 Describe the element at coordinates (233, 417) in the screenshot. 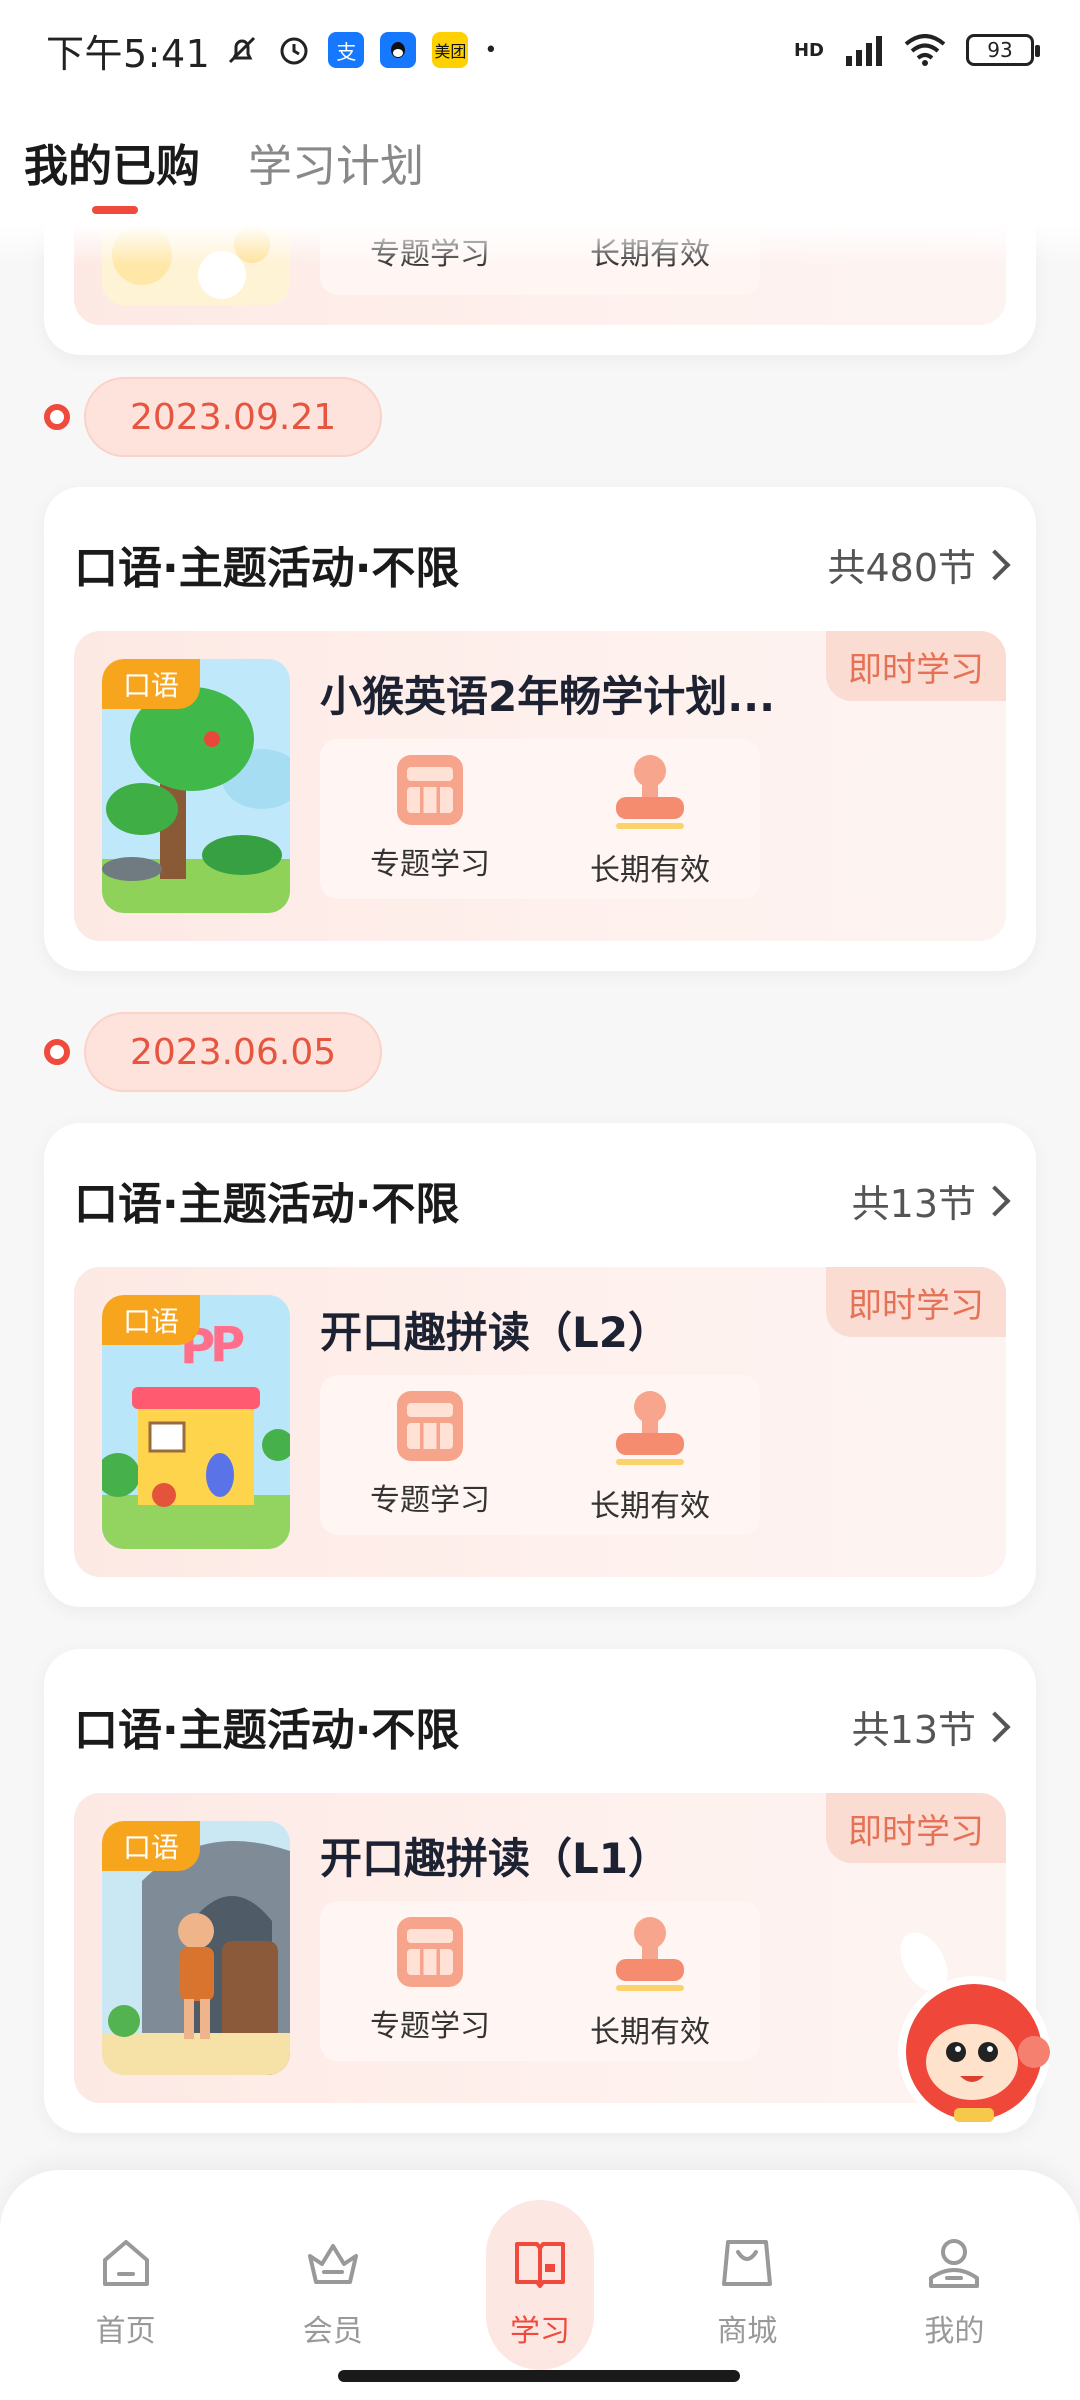

I see `date-pill: 2023.09.21` at that location.